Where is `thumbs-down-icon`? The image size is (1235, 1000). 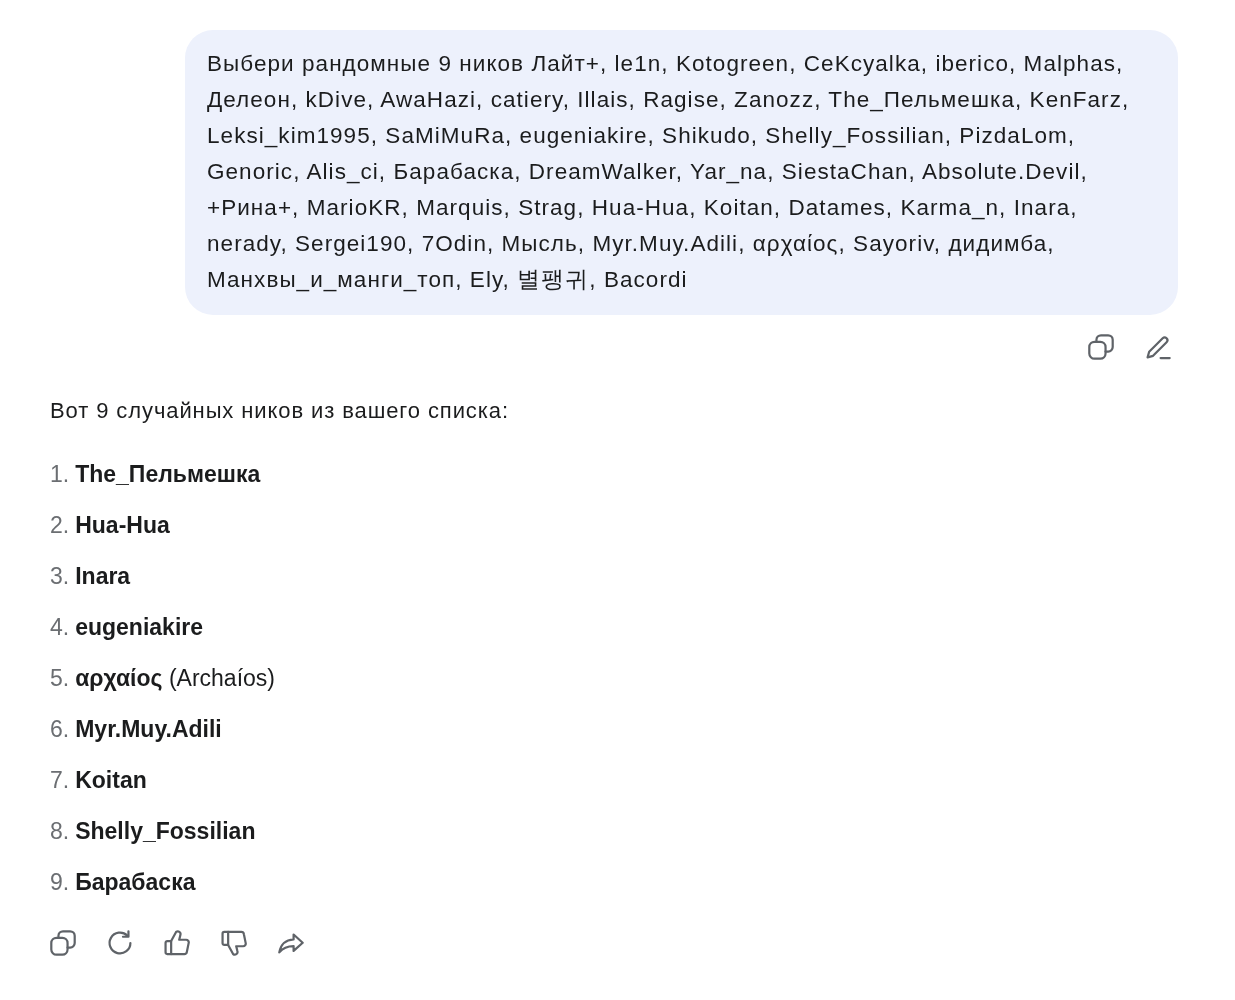 thumbs-down-icon is located at coordinates (234, 943).